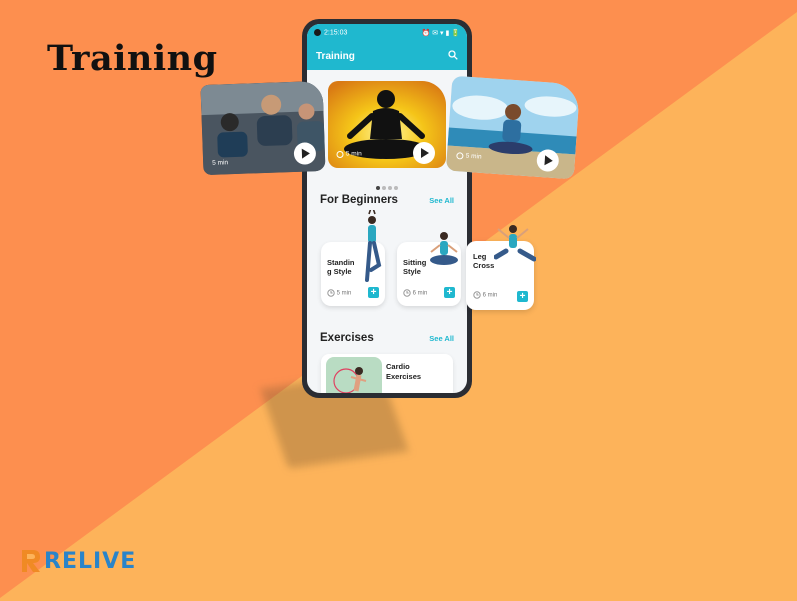 Image resolution: width=797 pixels, height=601 pixels. What do you see at coordinates (359, 200) in the screenshot?
I see `beginners-heading: For Beginners` at bounding box center [359, 200].